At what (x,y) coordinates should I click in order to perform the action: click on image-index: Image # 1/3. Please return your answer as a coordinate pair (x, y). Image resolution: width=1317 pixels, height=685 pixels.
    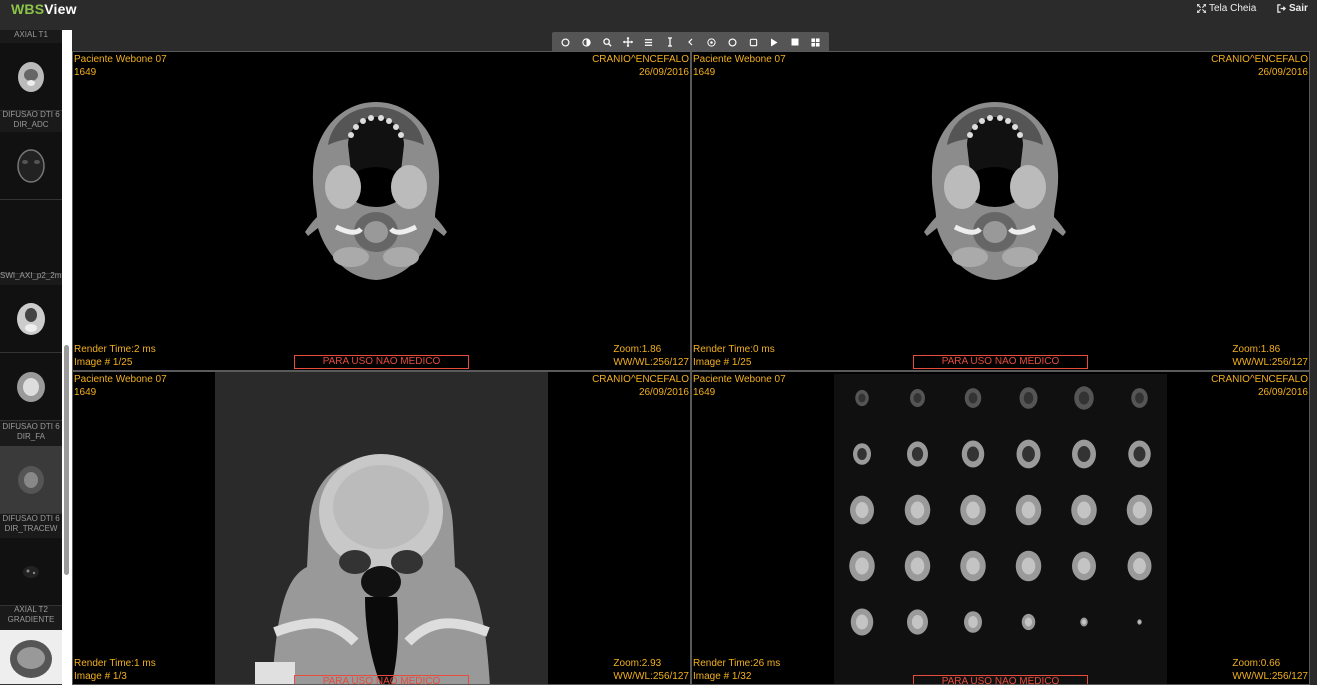
    Looking at the image, I should click on (100, 676).